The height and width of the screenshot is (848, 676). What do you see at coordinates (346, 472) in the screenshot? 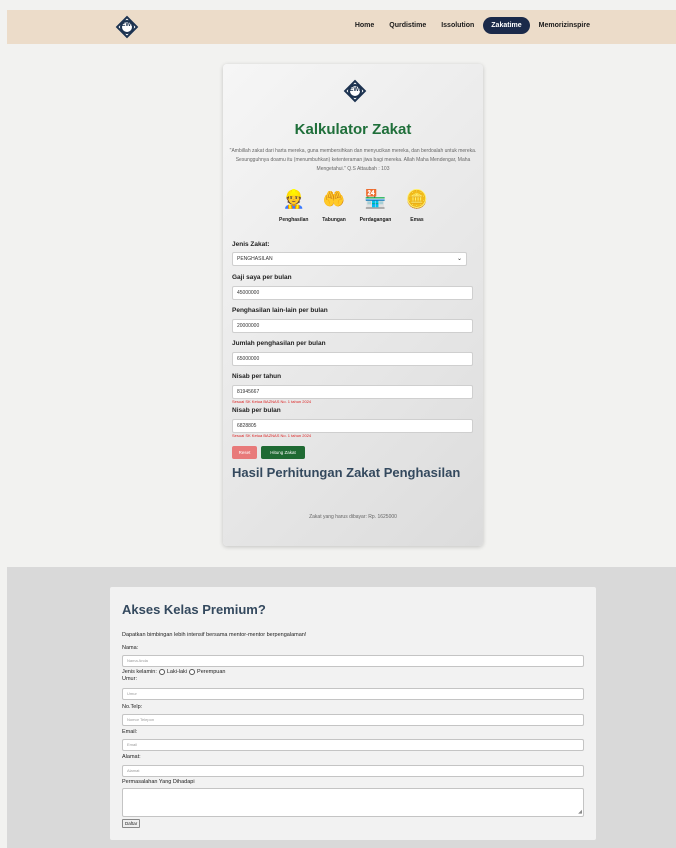
I see `hasil-title: Hasil Perhitungan Zakat Penghasilan` at bounding box center [346, 472].